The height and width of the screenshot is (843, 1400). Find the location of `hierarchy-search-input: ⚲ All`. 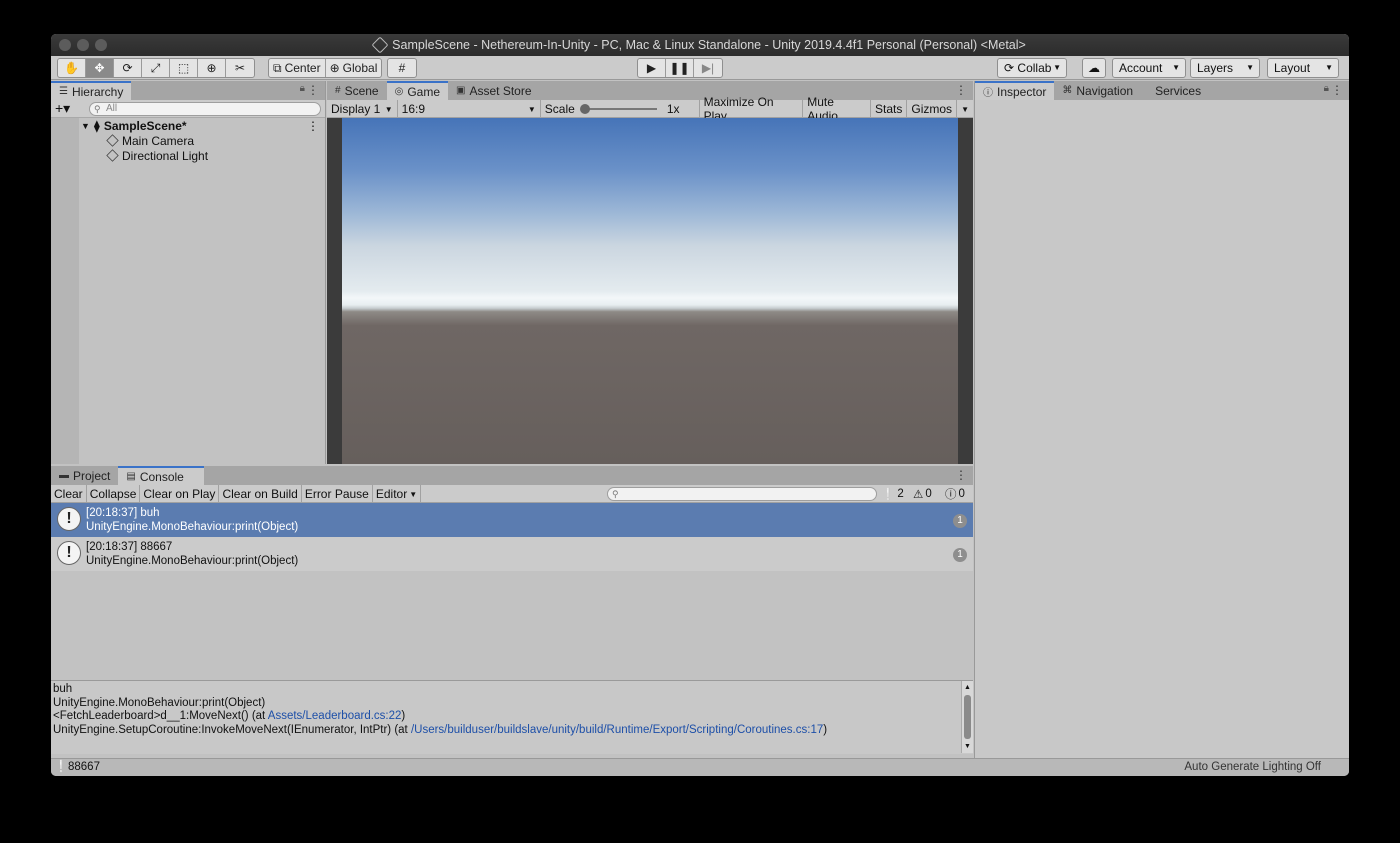

hierarchy-search-input: ⚲ All is located at coordinates (205, 109).